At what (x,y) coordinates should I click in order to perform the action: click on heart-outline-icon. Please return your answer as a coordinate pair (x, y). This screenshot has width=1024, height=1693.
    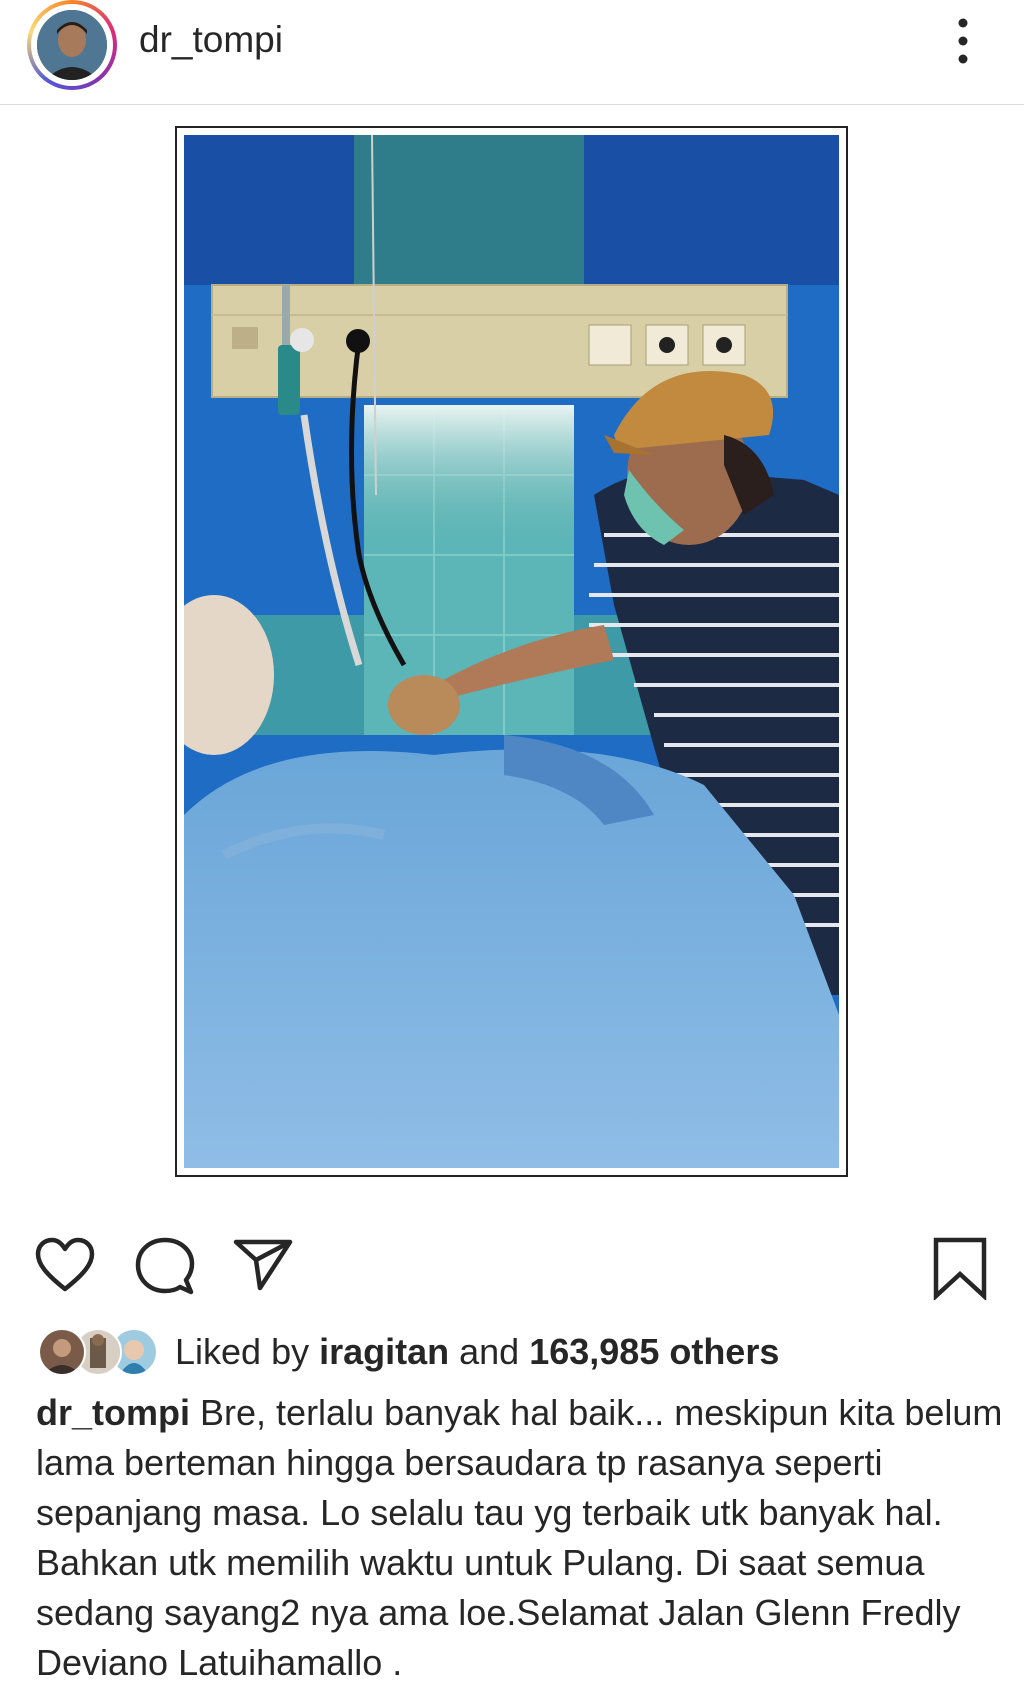
    Looking at the image, I should click on (65, 1265).